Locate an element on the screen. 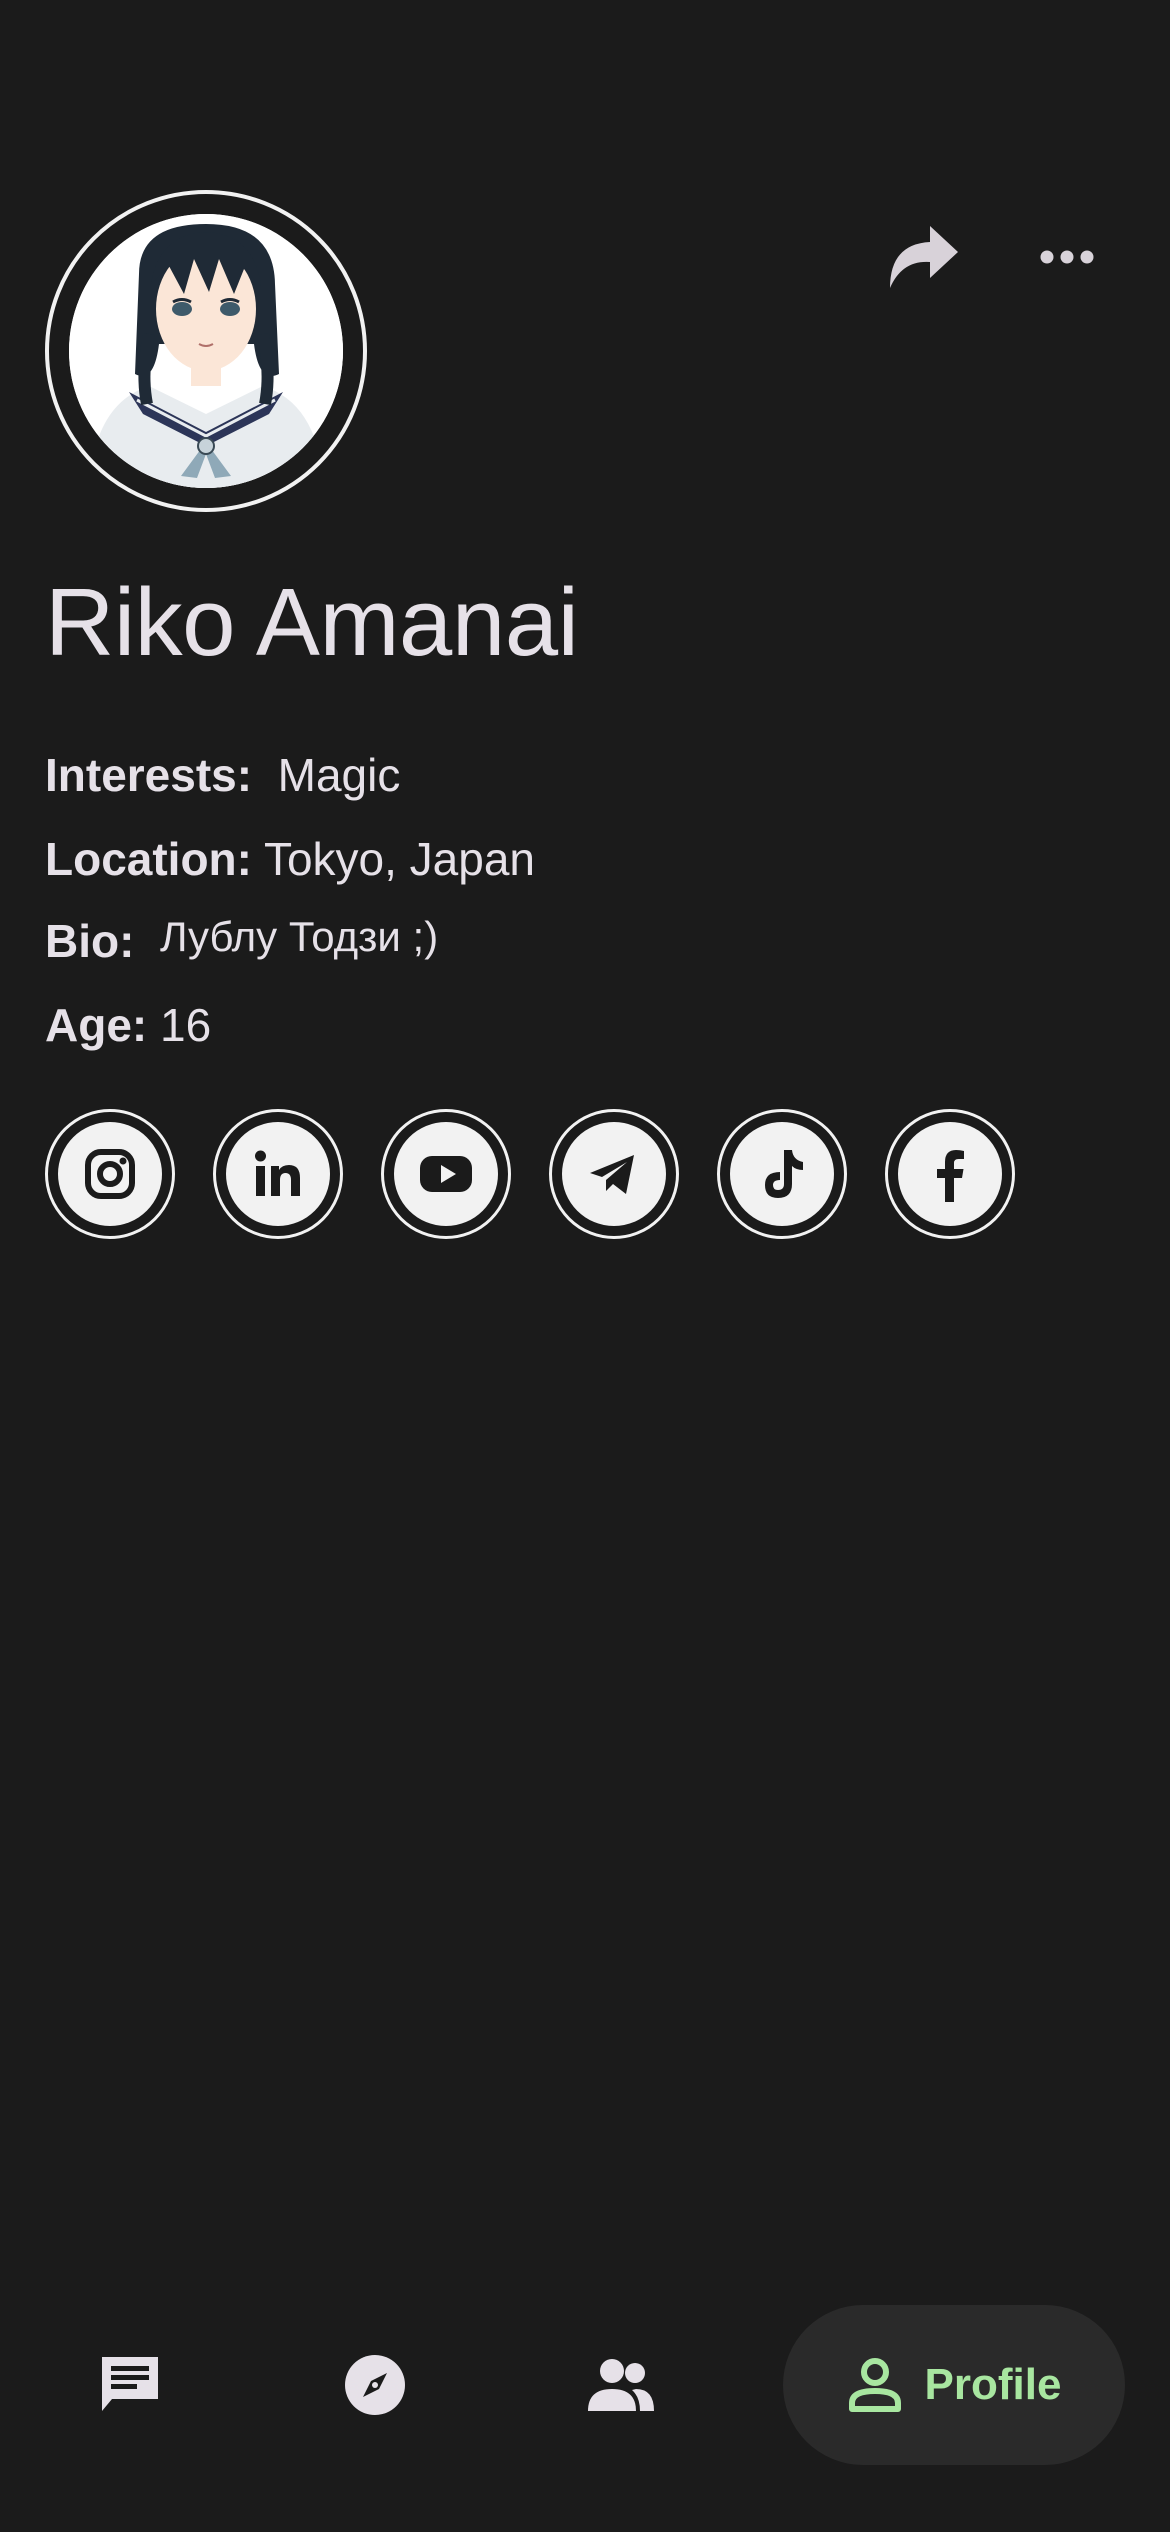 The width and height of the screenshot is (1170, 2532). bio-value: Лублу Тодзи ;) is located at coordinates (299, 936).